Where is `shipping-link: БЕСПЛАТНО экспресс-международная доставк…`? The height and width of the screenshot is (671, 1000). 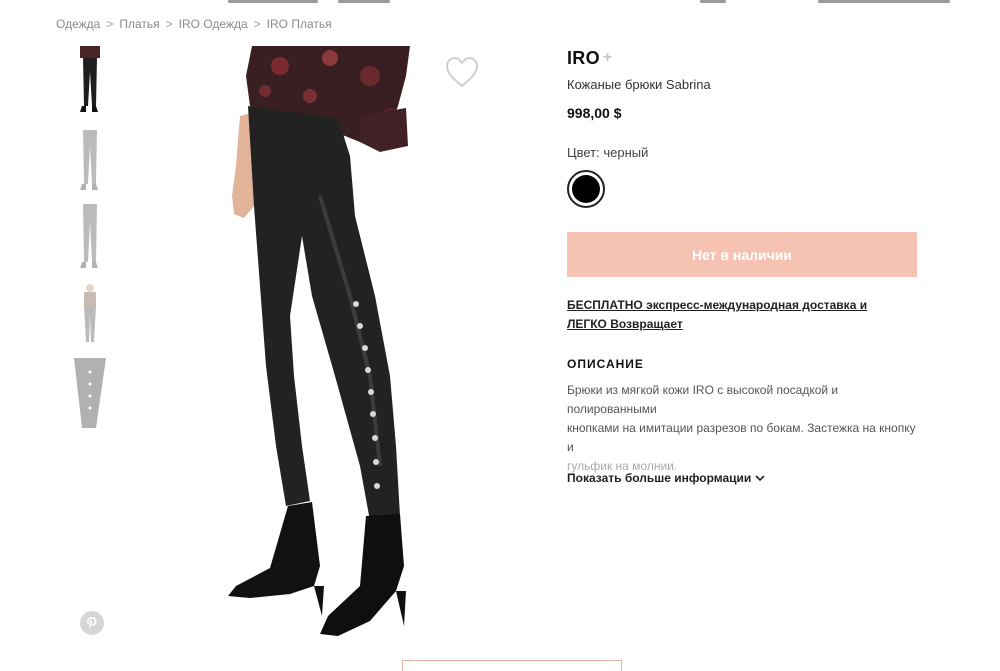
shipping-link: БЕСПЛАТНО экспресс-международная доставк… is located at coordinates (737, 315).